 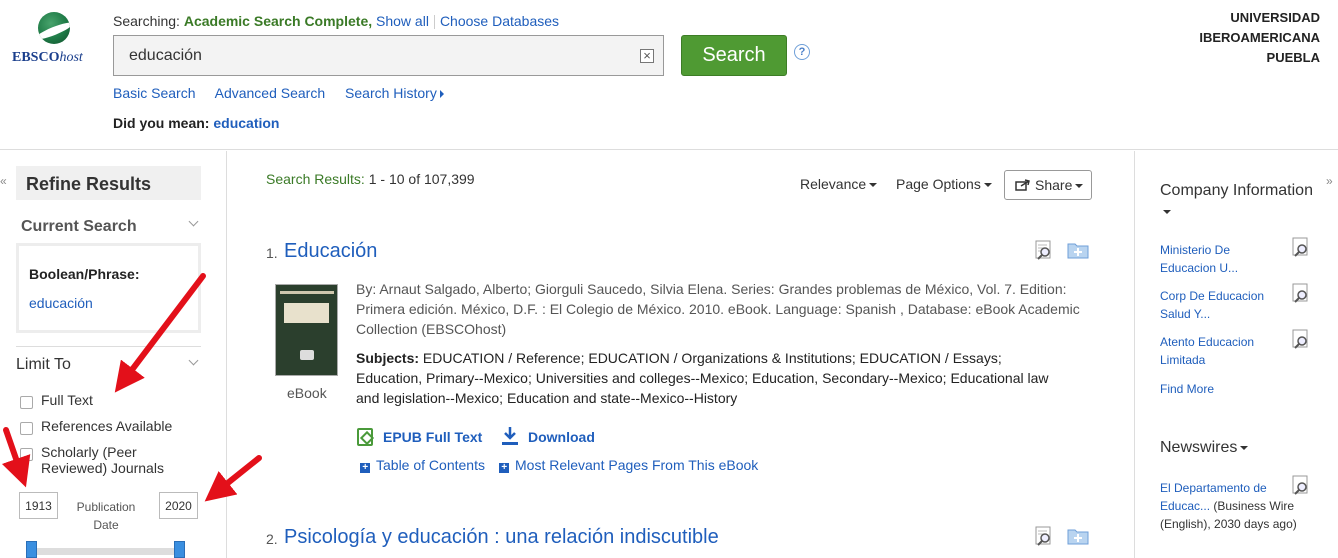 I want to click on result-number: 2., so click(x=272, y=539).